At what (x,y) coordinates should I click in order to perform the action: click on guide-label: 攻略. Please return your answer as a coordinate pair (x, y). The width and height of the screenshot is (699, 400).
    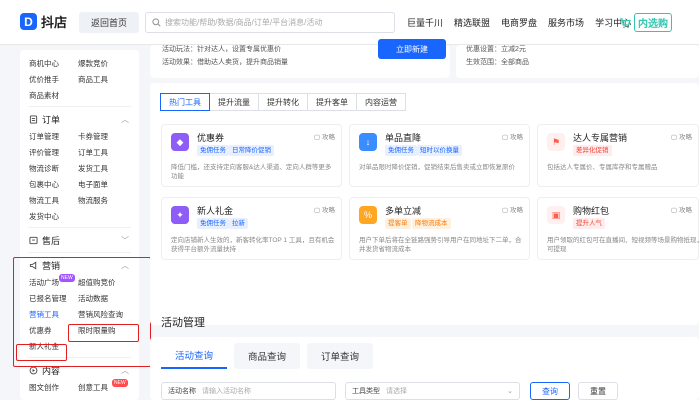
    Looking at the image, I should click on (328, 137).